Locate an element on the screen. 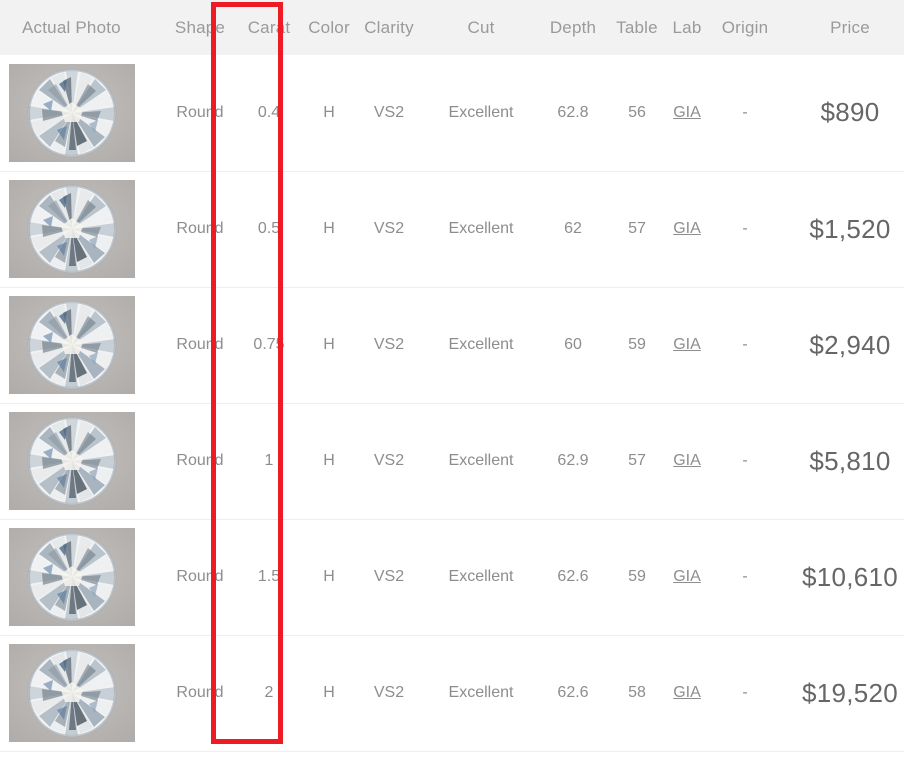 The width and height of the screenshot is (904, 758). column-header-clarity: Clarity is located at coordinates (389, 27).